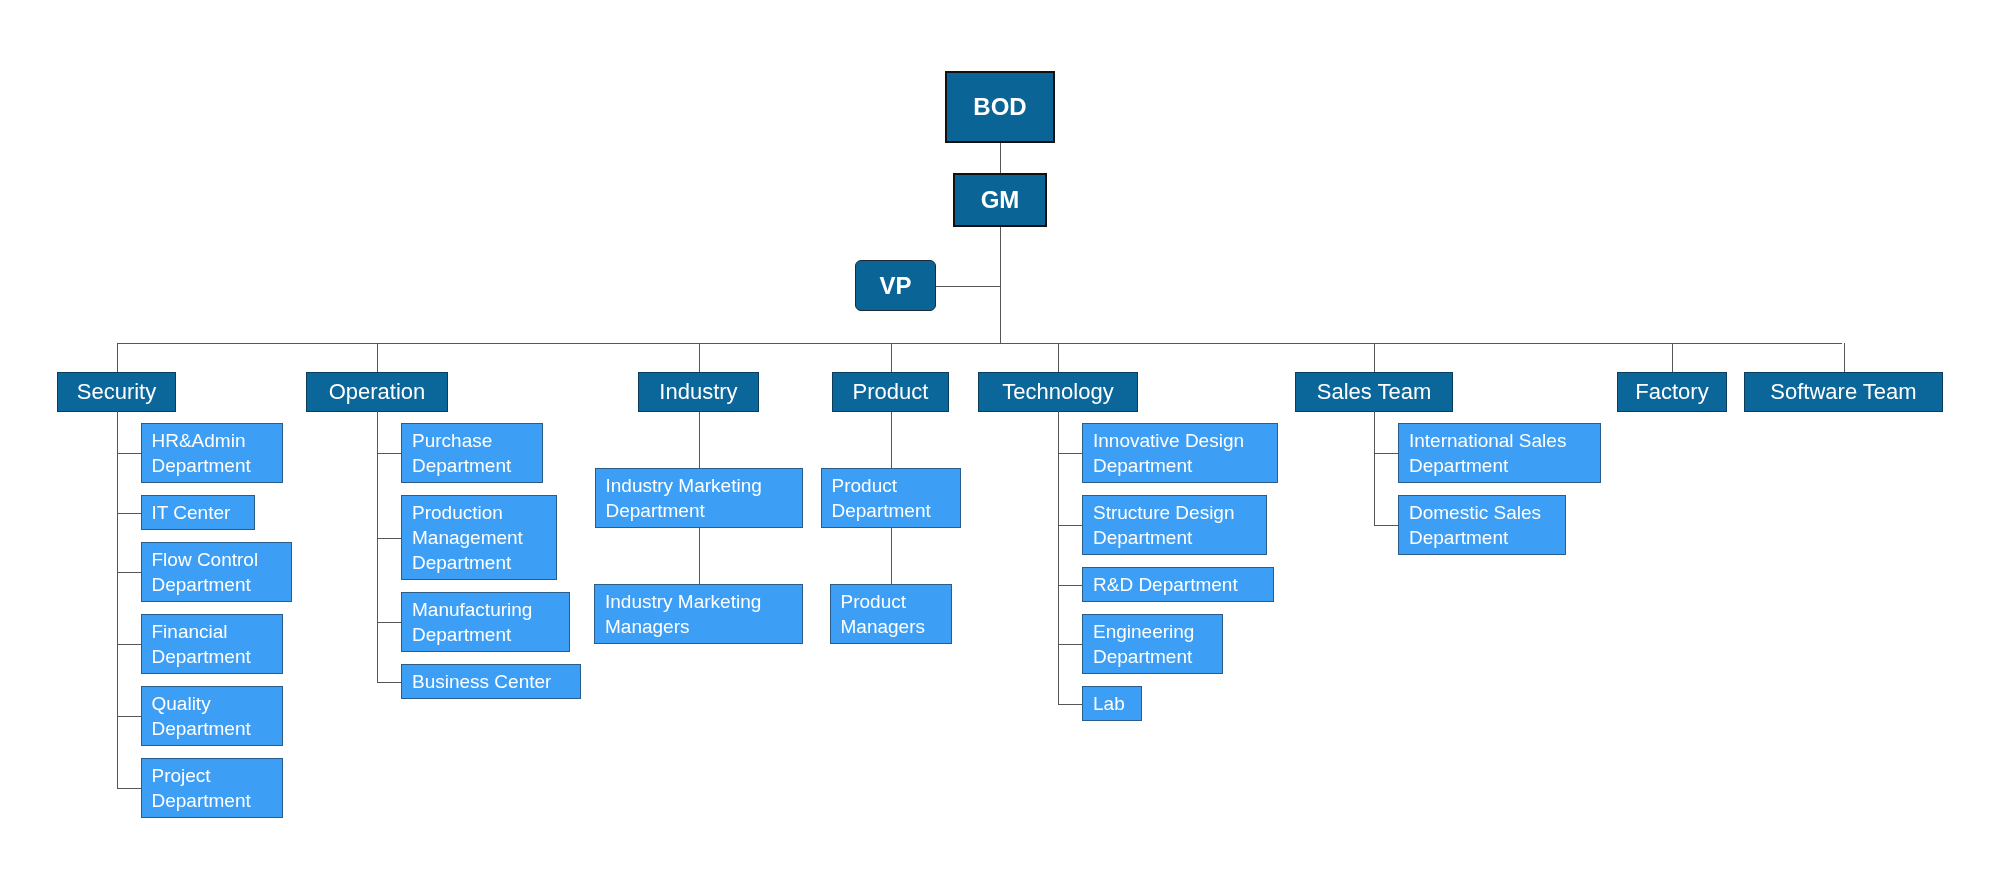 The image size is (2000, 890). I want to click on unit-node: Manufacturing Department, so click(485, 622).